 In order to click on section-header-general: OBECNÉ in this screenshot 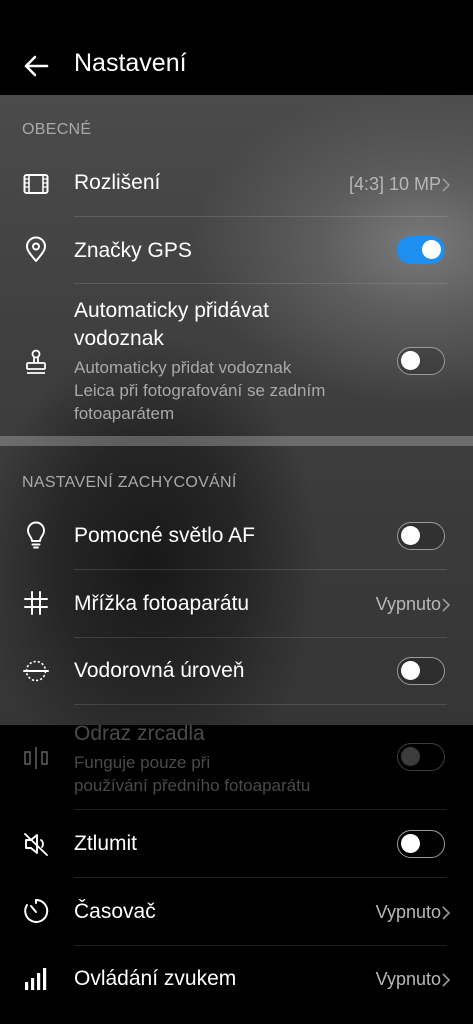, I will do `click(57, 129)`.